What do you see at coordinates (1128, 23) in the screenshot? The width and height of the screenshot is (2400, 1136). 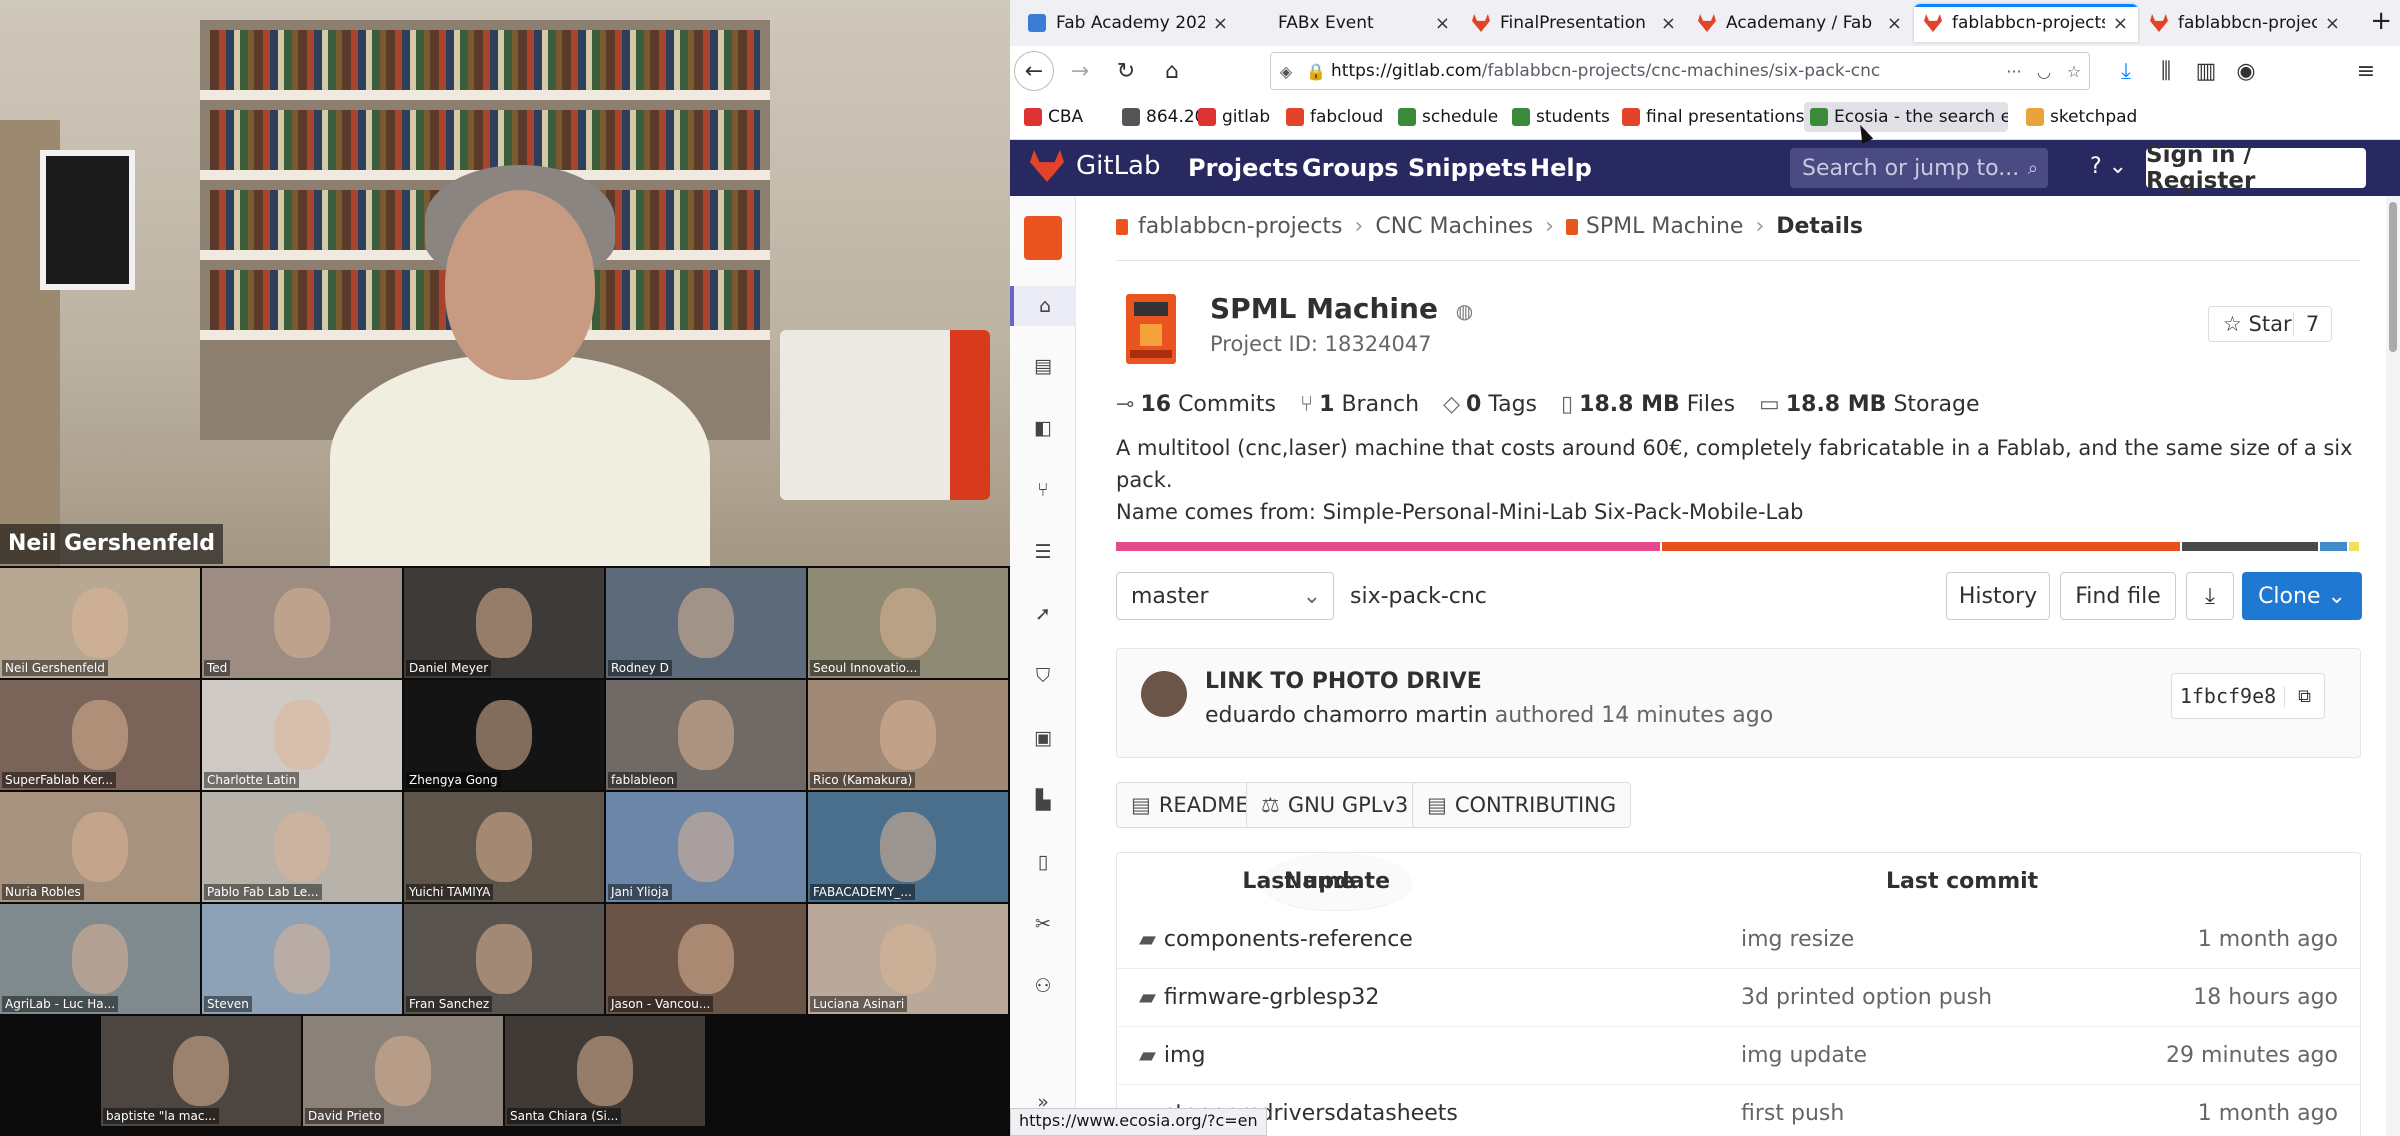 I see `browser-tab: Fab Academy 202 ×` at bounding box center [1128, 23].